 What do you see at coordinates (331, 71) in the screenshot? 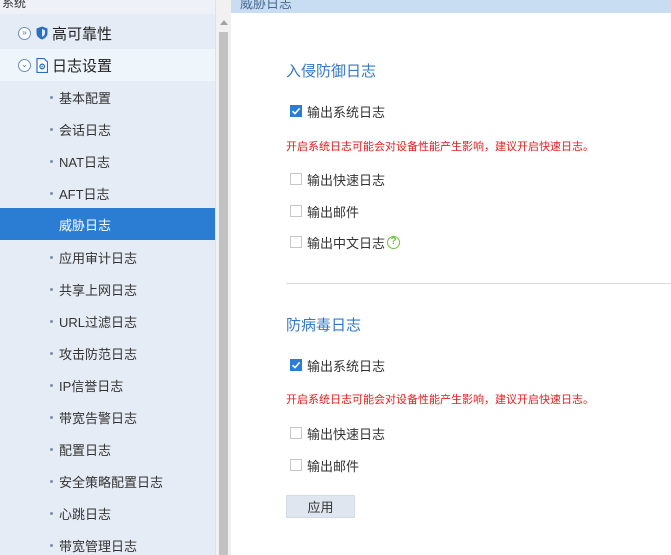
I see `intrusion-section-title: 入侵防御日志` at bounding box center [331, 71].